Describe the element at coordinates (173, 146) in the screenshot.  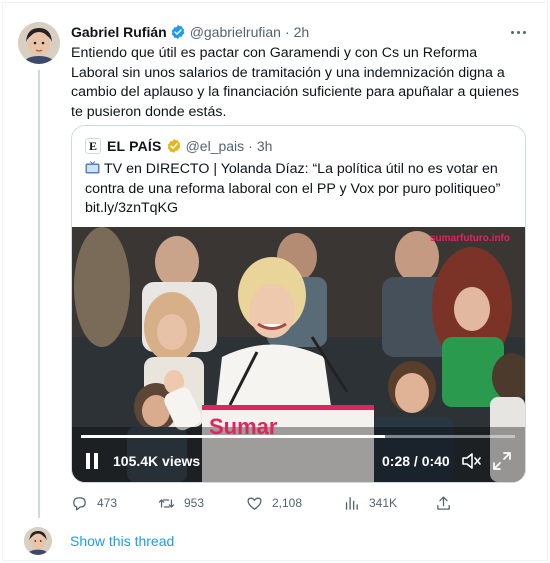
I see `gold-verified-badge-icon` at that location.